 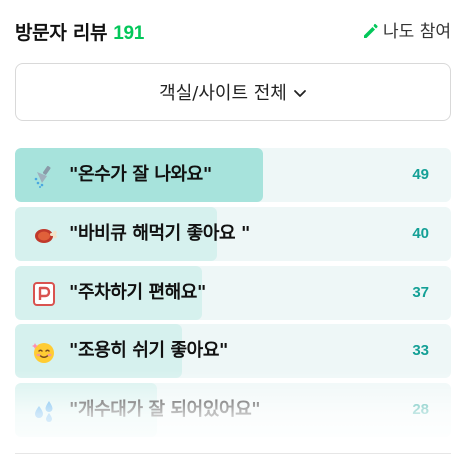 I want to click on review-header: 방문자 리뷰 191 나도 참여, so click(x=233, y=29).